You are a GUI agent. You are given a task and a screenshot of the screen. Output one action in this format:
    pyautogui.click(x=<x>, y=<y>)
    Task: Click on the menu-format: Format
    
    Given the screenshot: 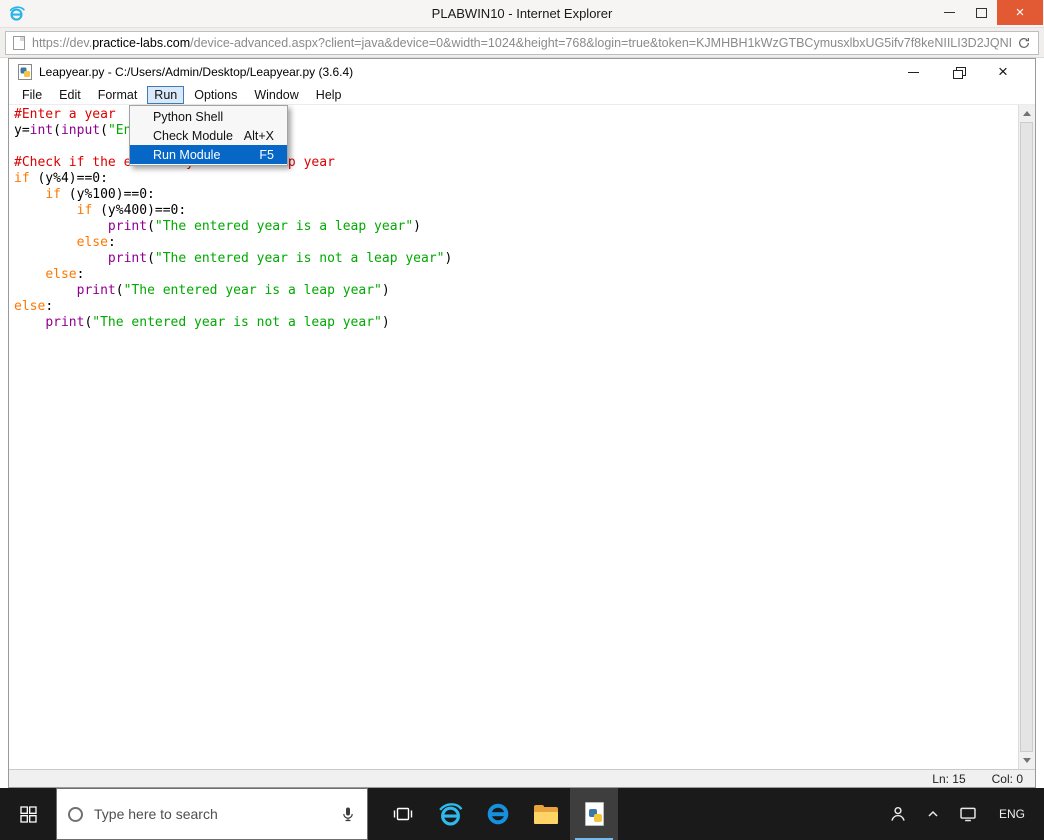 What is the action you would take?
    pyautogui.click(x=118, y=95)
    